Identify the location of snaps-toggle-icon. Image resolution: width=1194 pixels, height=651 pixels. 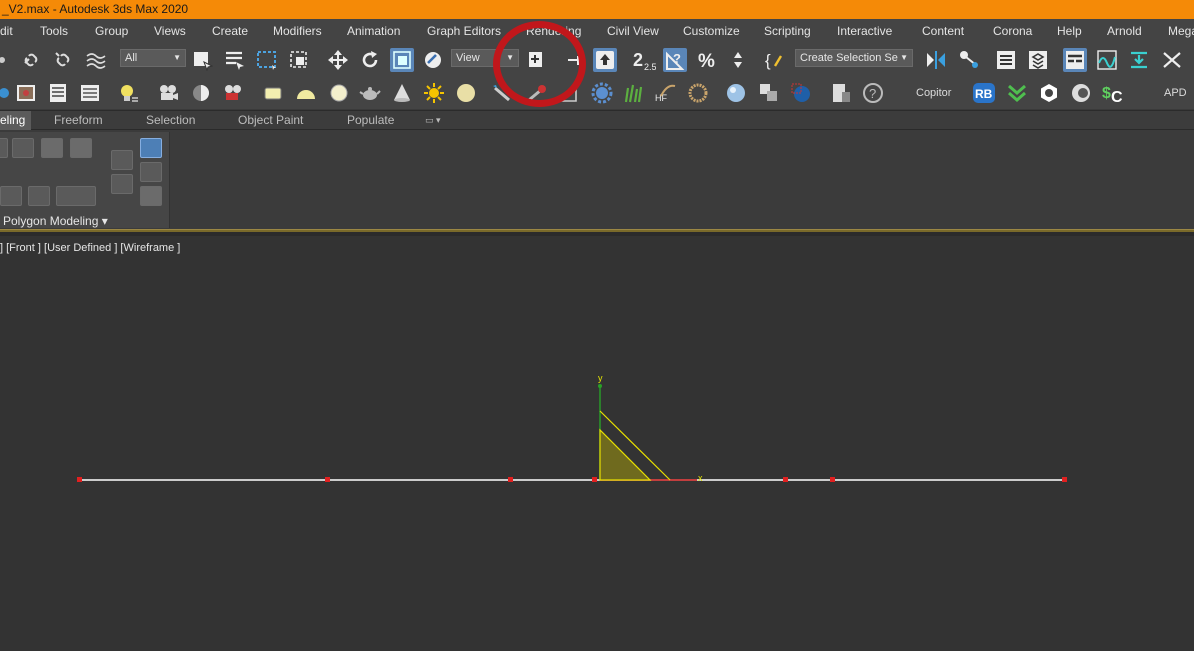
(605, 60).